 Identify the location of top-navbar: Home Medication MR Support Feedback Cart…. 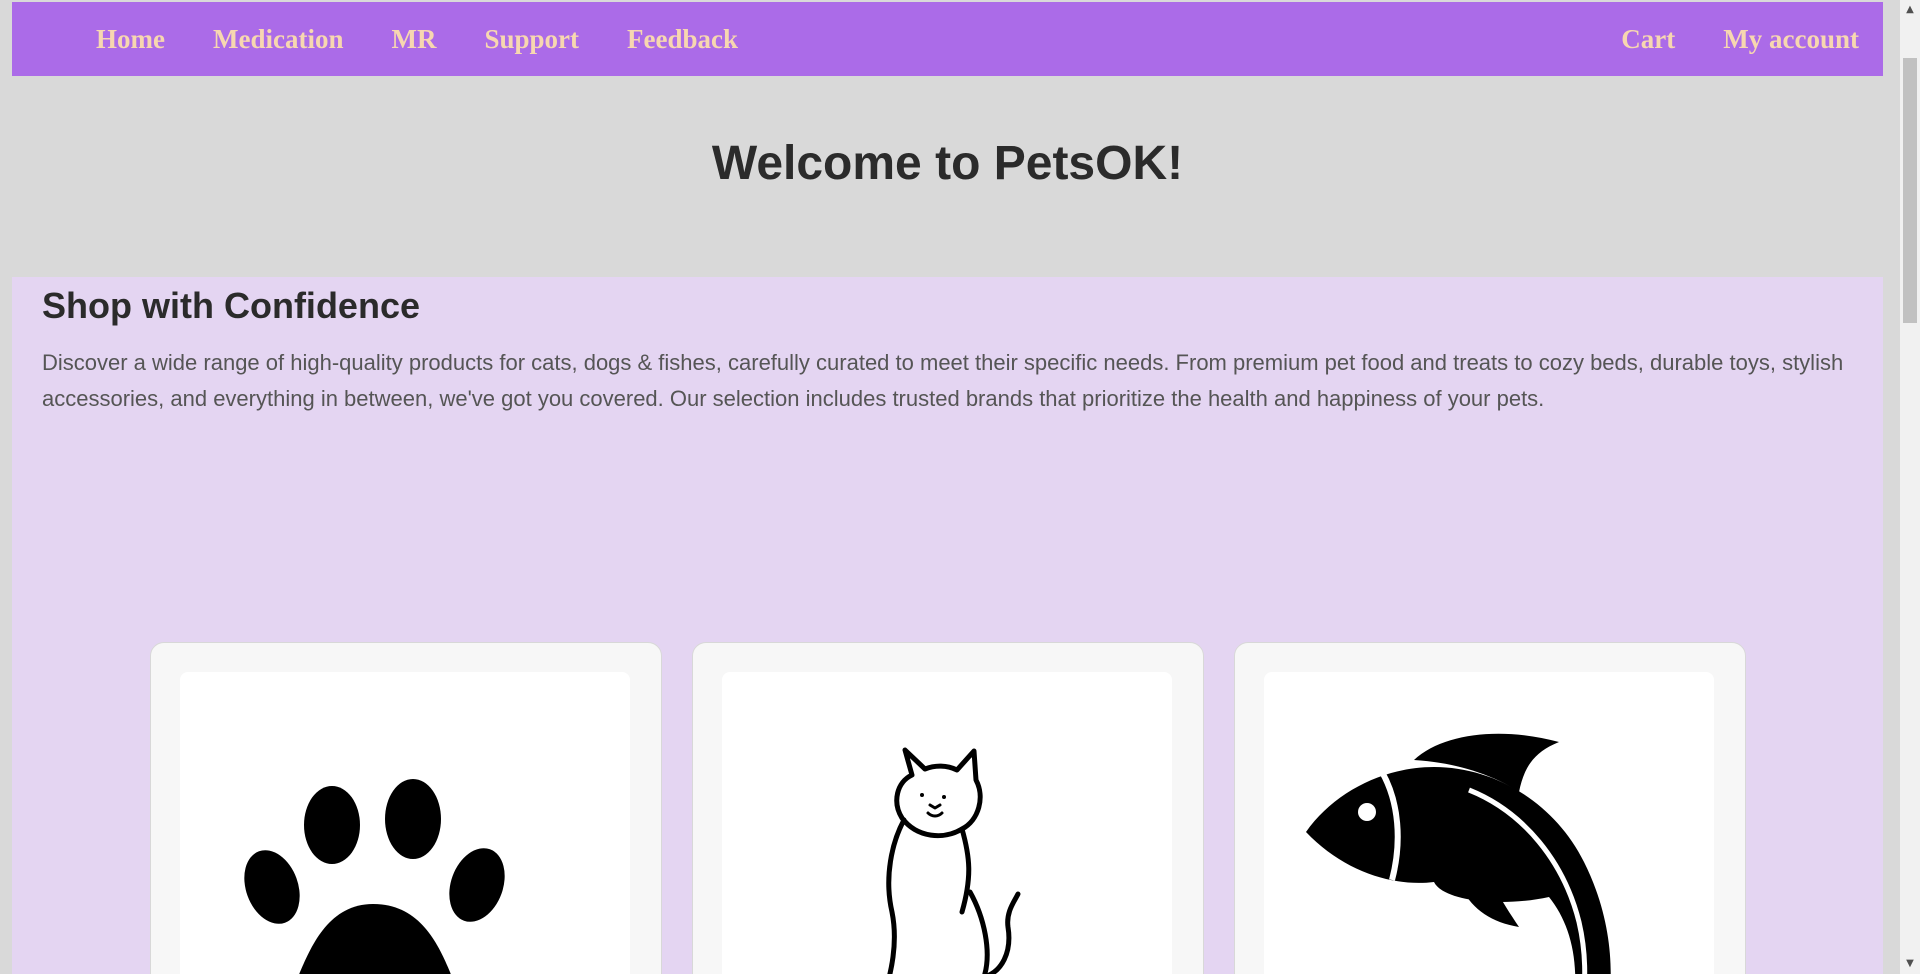
(947, 39).